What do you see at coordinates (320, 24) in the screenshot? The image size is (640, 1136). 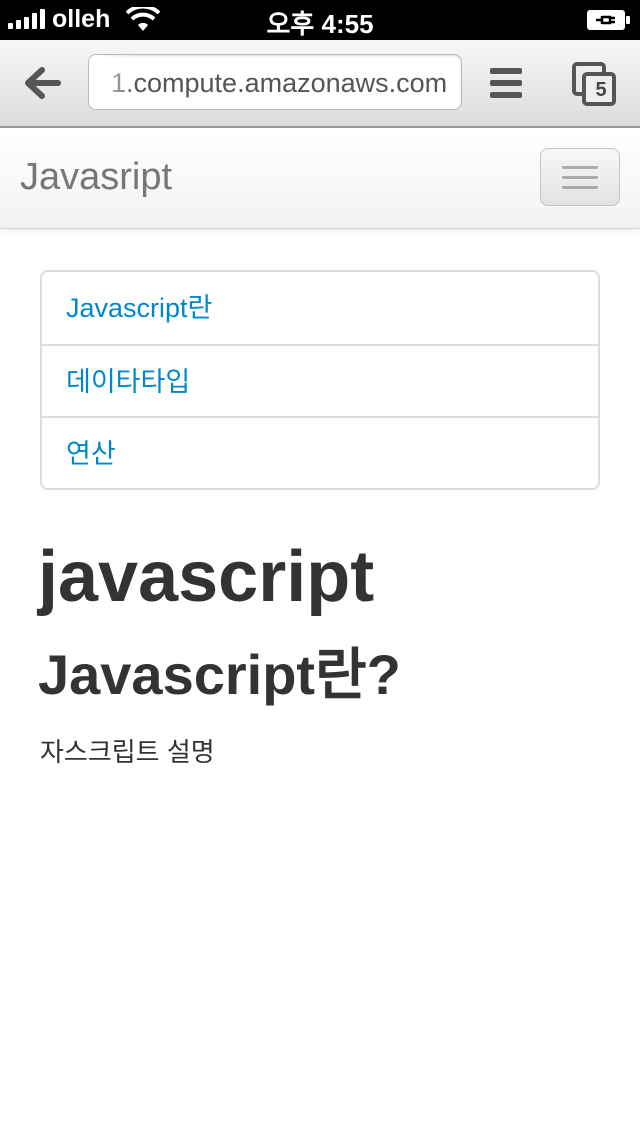 I see `status-time: 오후 4:55` at bounding box center [320, 24].